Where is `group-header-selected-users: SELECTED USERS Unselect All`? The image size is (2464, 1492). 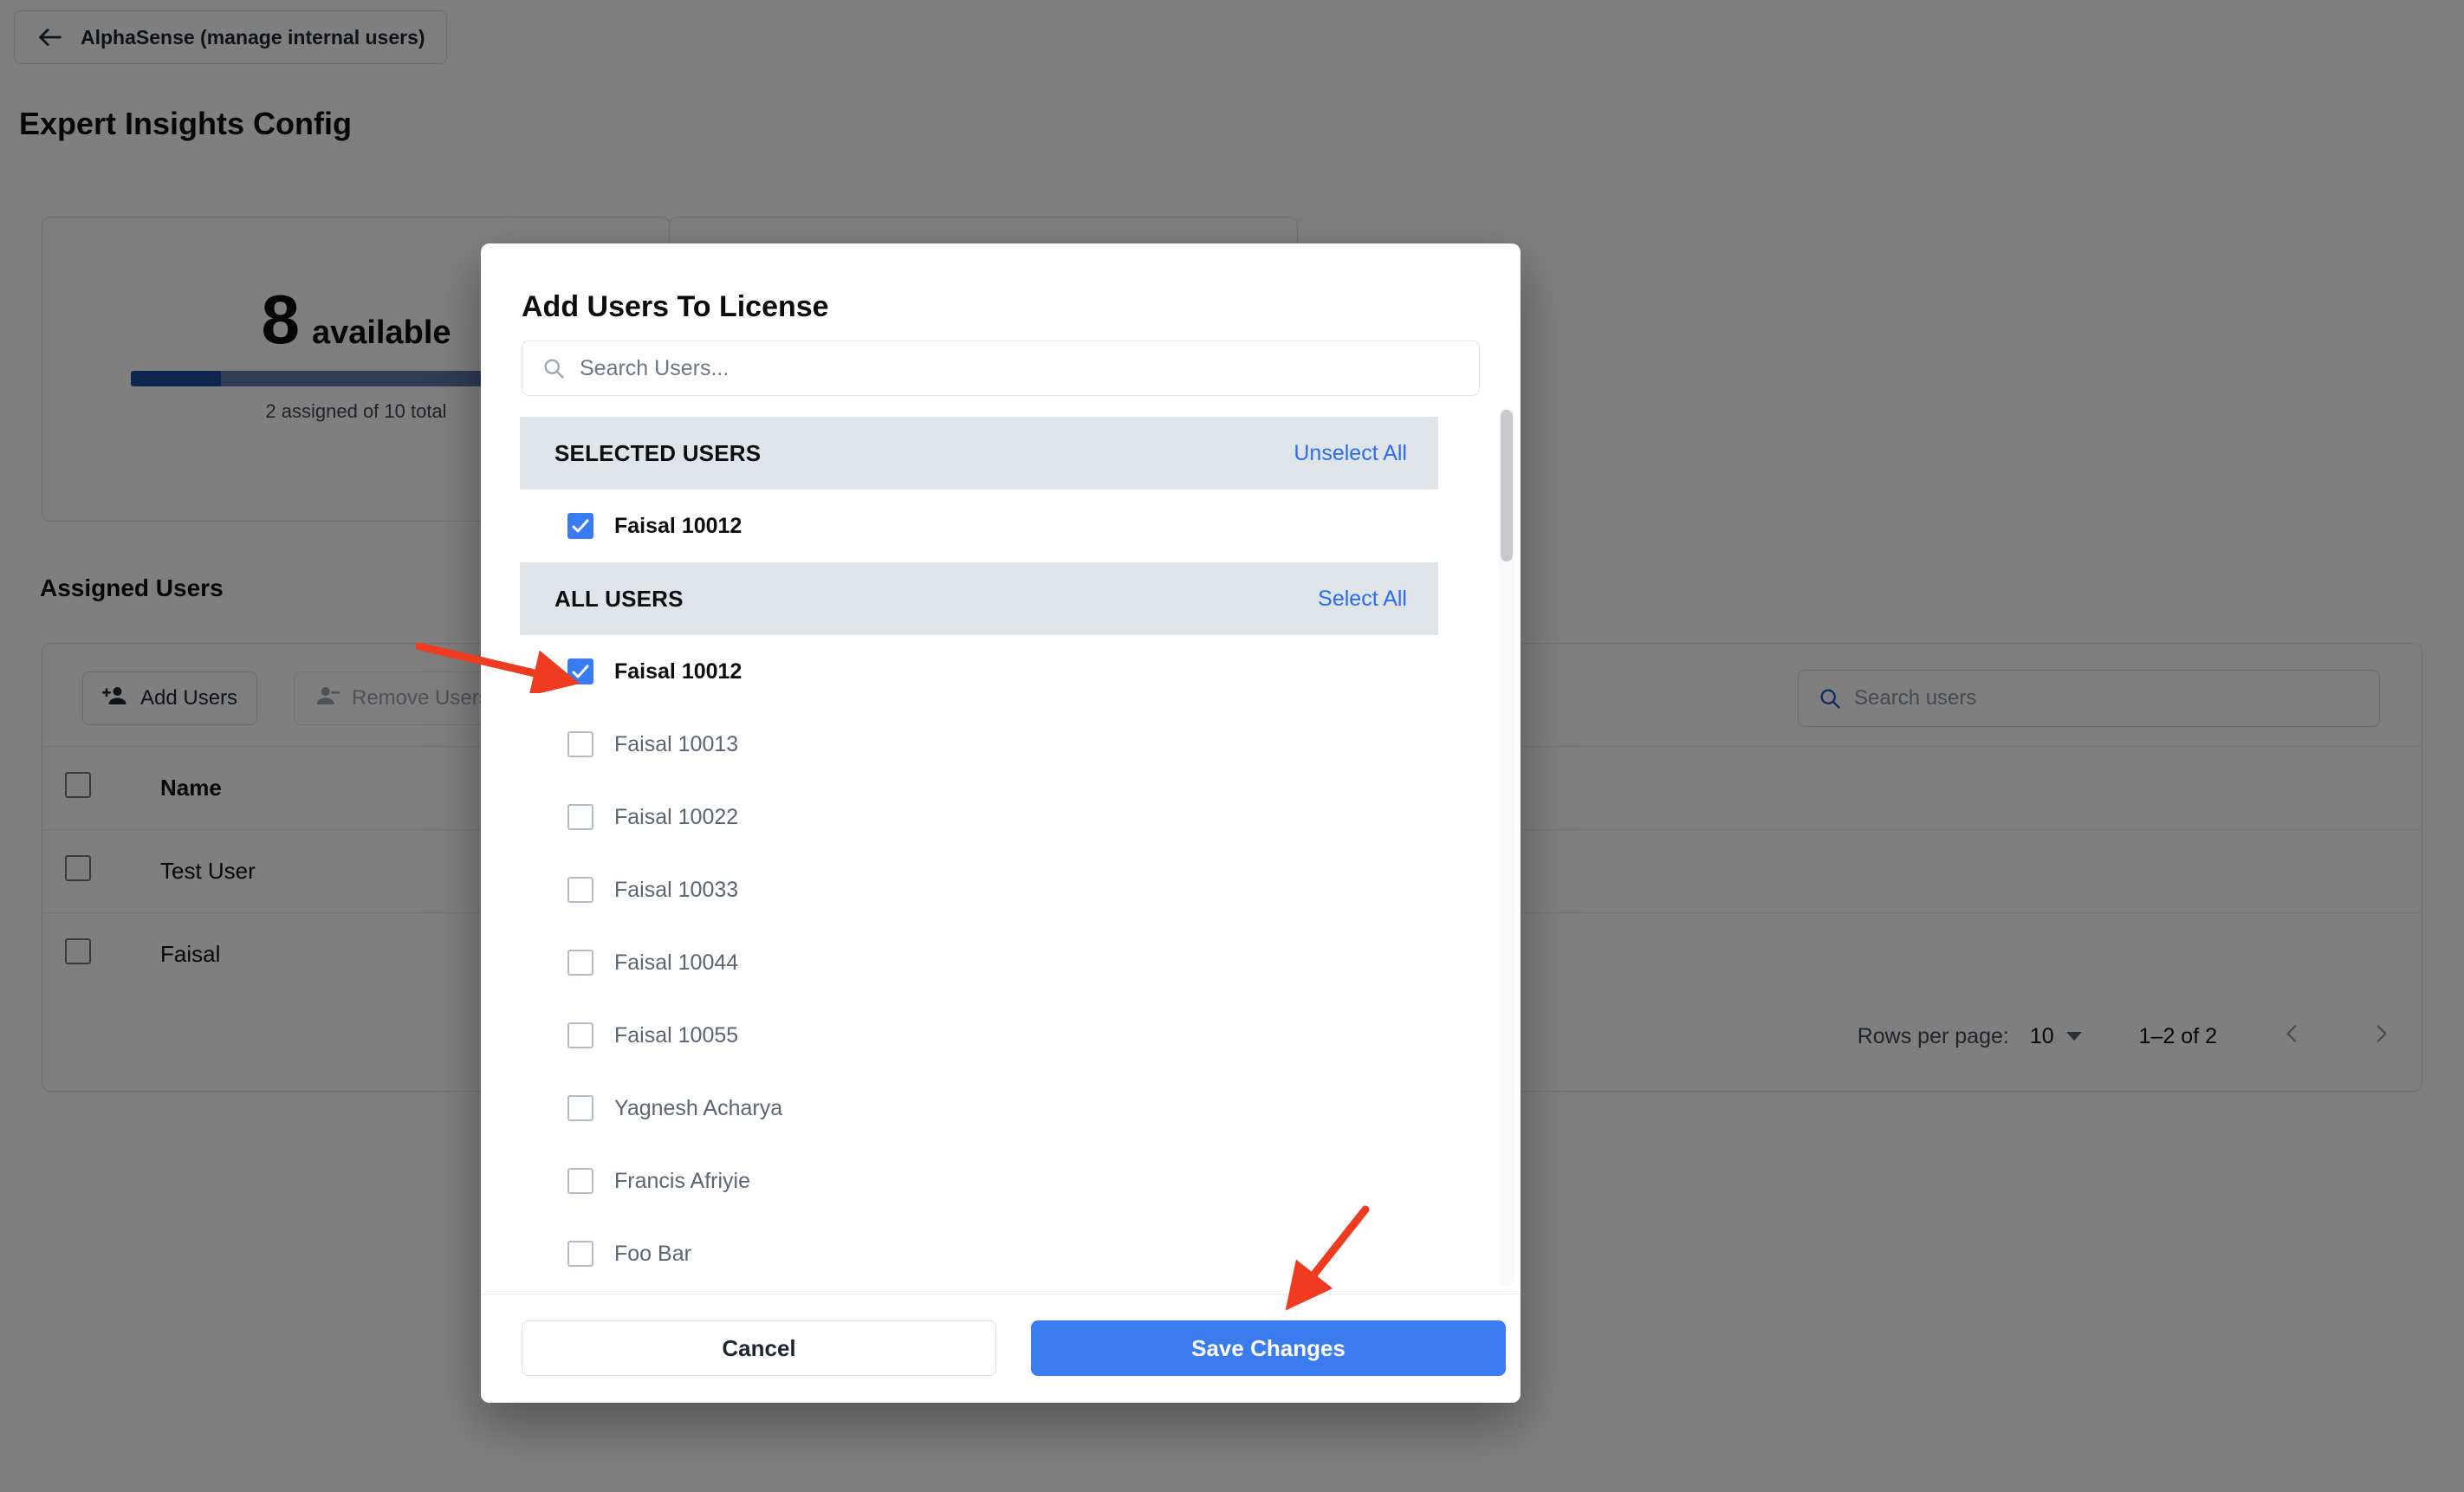 group-header-selected-users: SELECTED USERS Unselect All is located at coordinates (979, 454).